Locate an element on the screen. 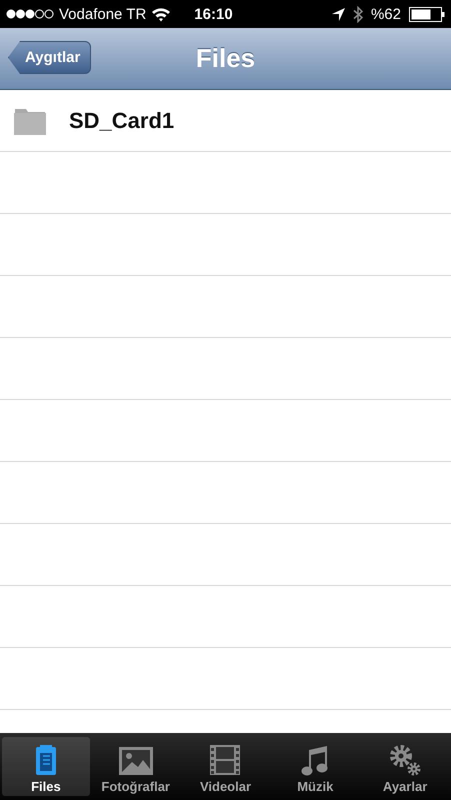 Image resolution: width=451 pixels, height=800 pixels. location-arrow-icon is located at coordinates (338, 14).